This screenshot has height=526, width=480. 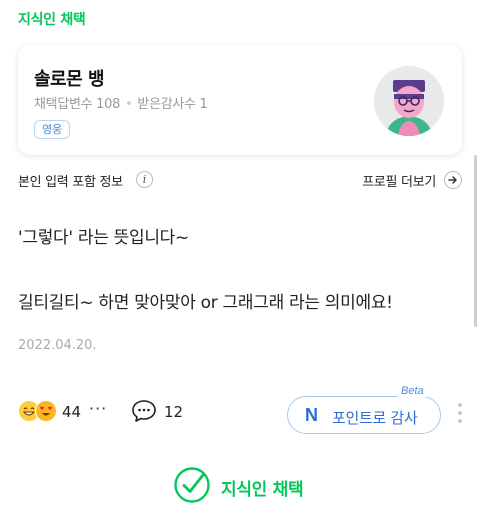 I want to click on rank-badge: 영웅, so click(x=52, y=129).